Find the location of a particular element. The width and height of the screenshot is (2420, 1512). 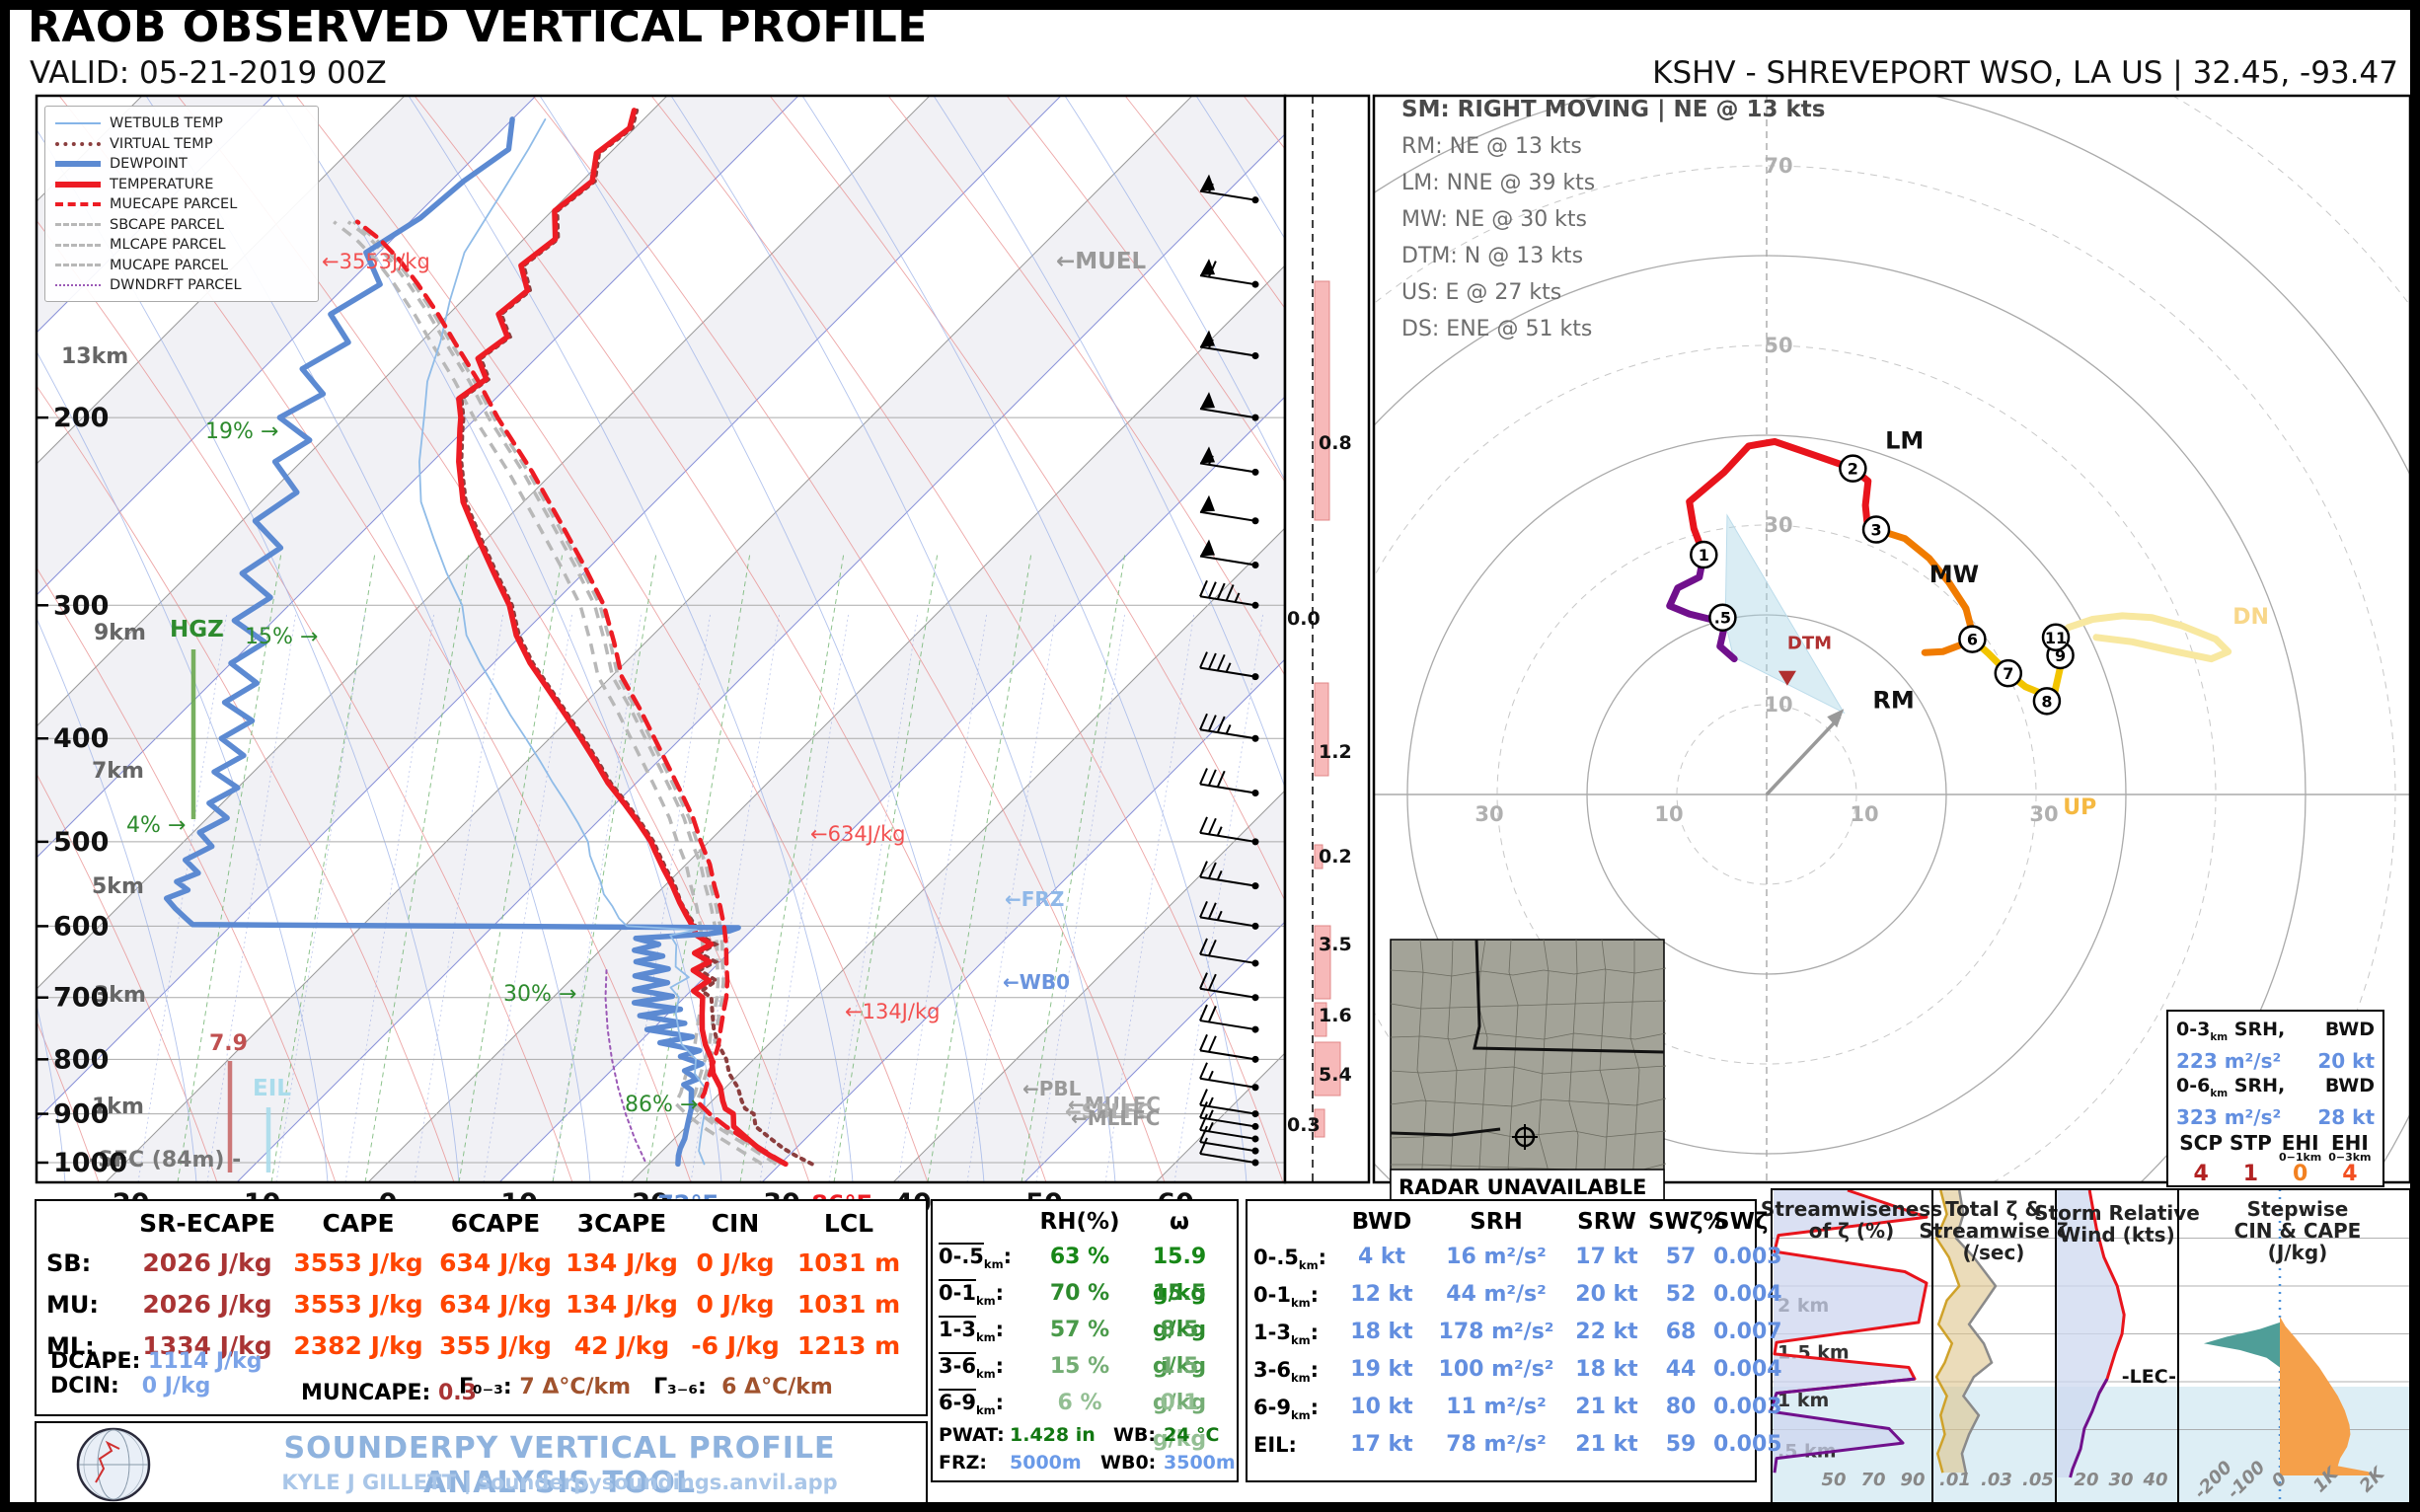

mini-panel-title: Total ζ & is located at coordinates (1993, 1209).